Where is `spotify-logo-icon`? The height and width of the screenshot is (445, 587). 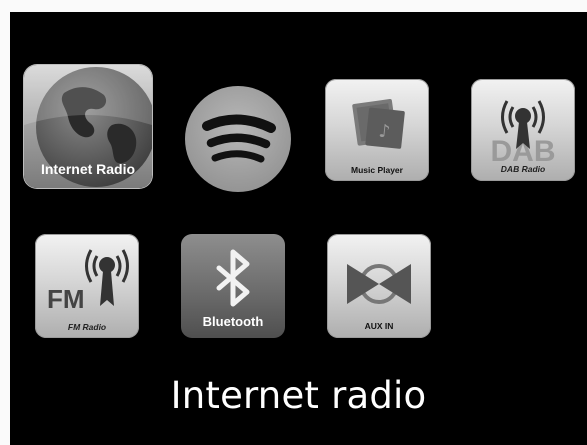
spotify-logo-icon is located at coordinates (239, 138).